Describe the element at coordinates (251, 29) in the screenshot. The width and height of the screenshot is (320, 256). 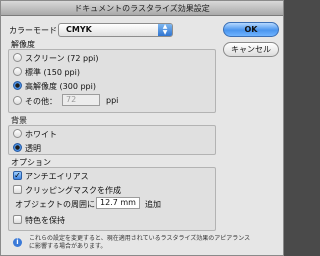
I see `ok-button: OK` at that location.